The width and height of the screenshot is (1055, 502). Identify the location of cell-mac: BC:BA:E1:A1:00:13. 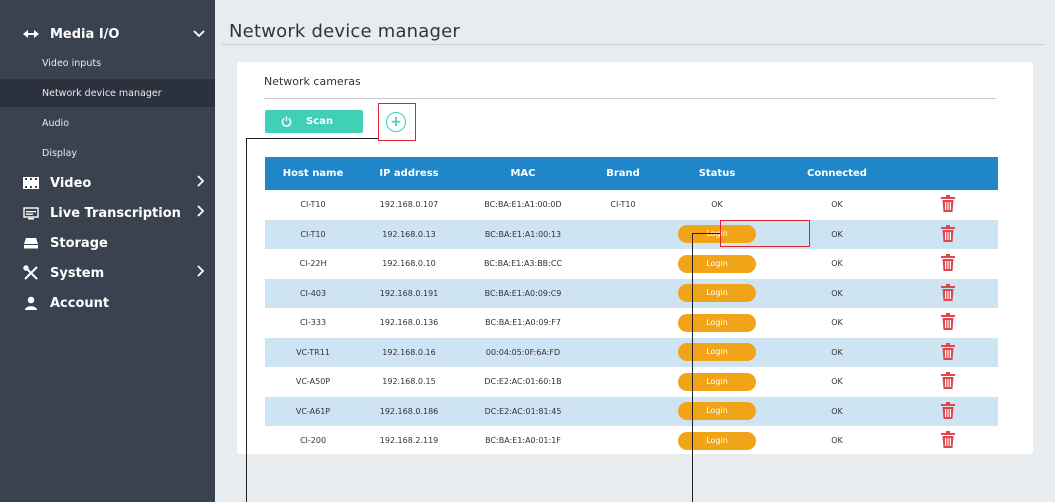
(523, 234).